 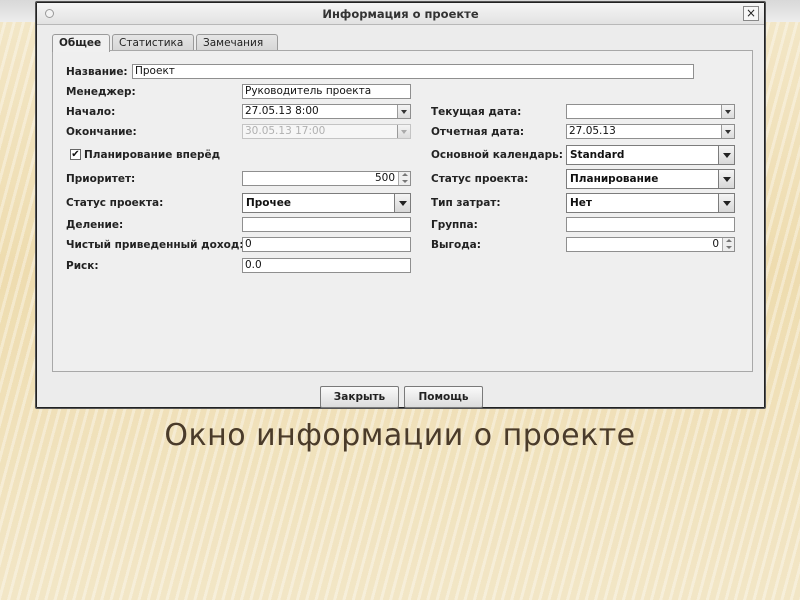 I want to click on start-label: Начало:, so click(x=91, y=112).